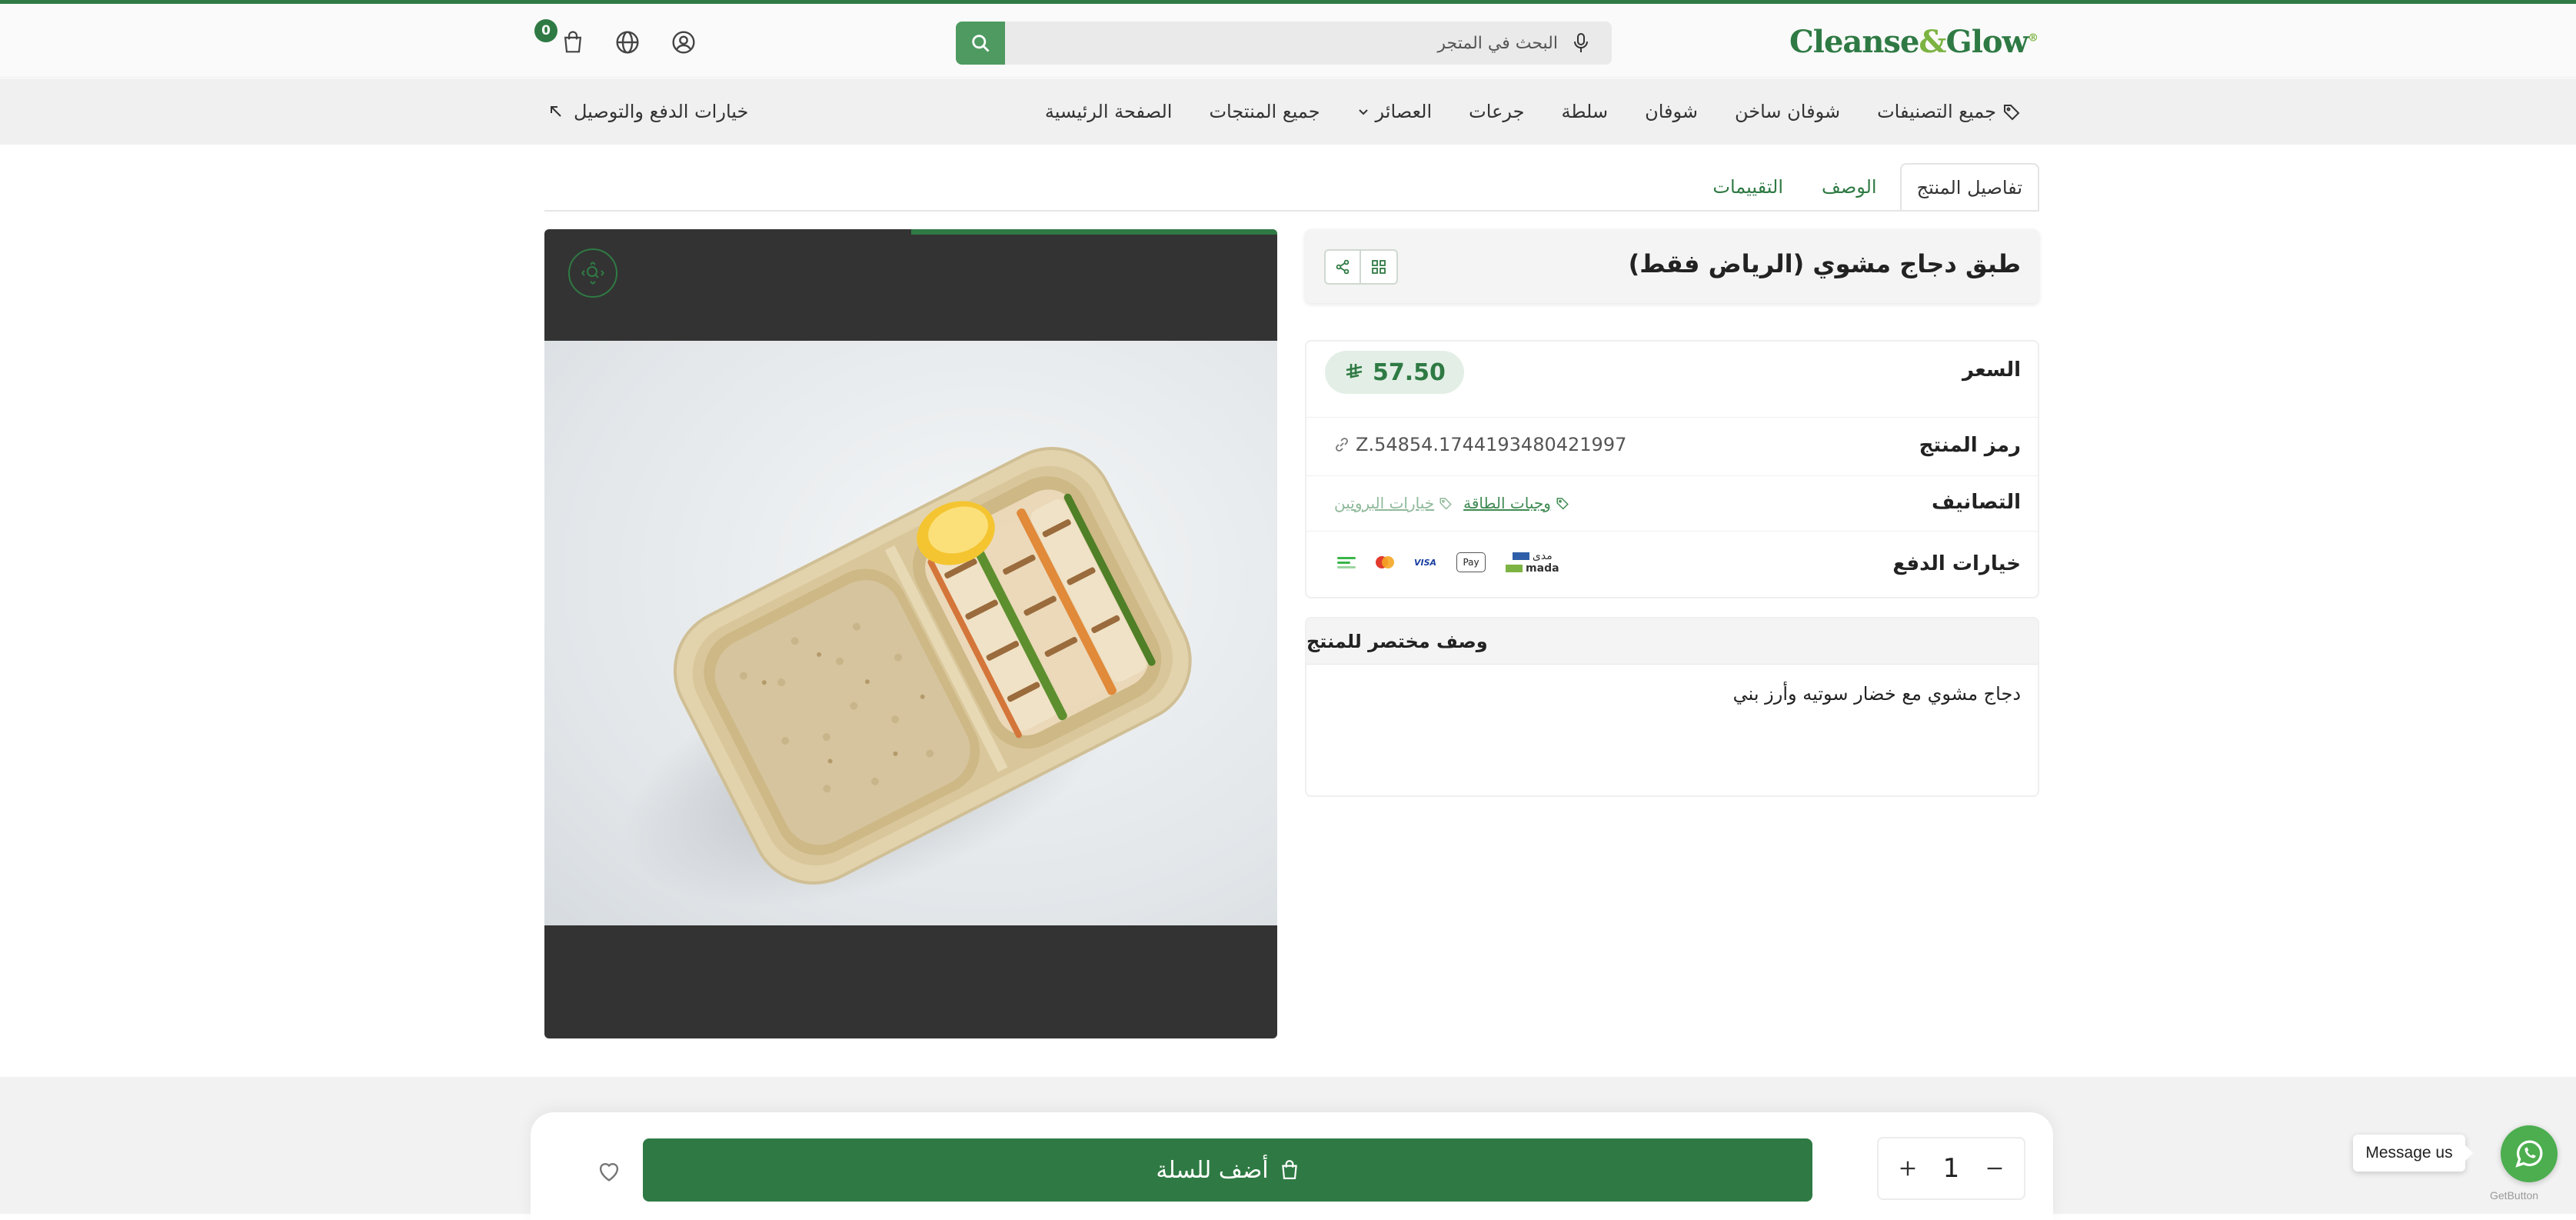 This screenshot has width=2576, height=1220. Describe the element at coordinates (1969, 187) in the screenshot. I see `tab-product-details: تفاصيل المنتج` at that location.